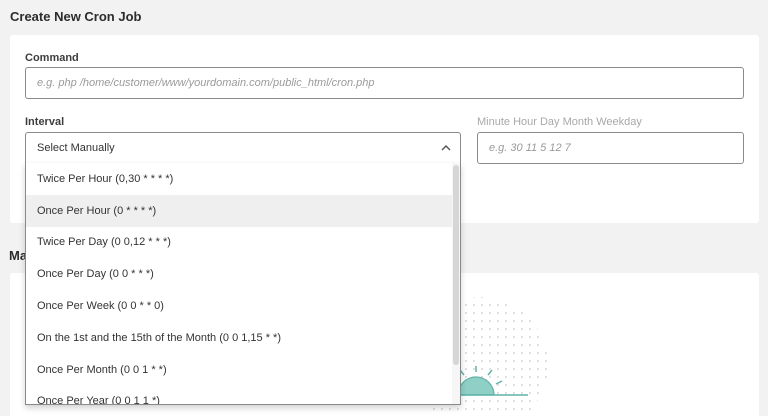 The width and height of the screenshot is (768, 416). I want to click on interval-option: Once Per Day (0 0 * * *), so click(243, 274).